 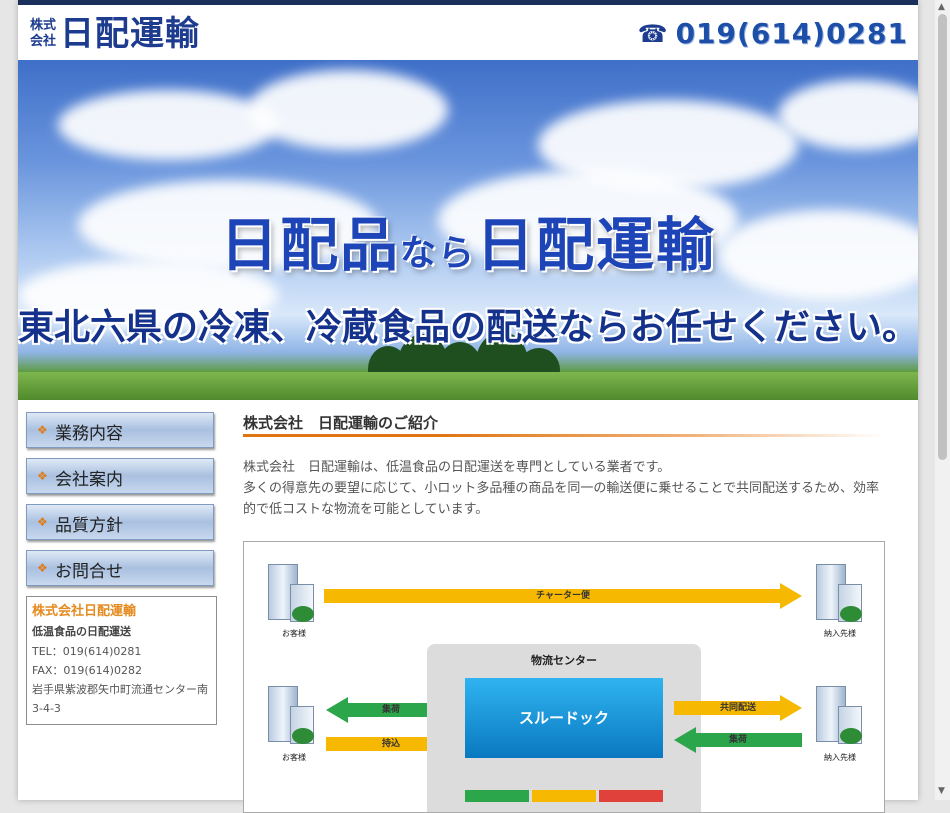 What do you see at coordinates (840, 757) in the screenshot?
I see `destination-label-2: 納入先様` at bounding box center [840, 757].